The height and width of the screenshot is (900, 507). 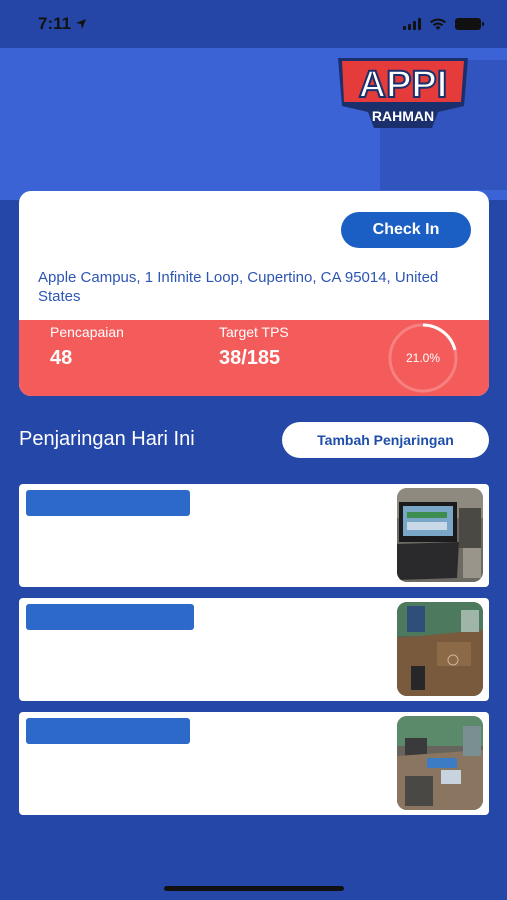 I want to click on pencapaian-label: Pencapaian, so click(x=87, y=332).